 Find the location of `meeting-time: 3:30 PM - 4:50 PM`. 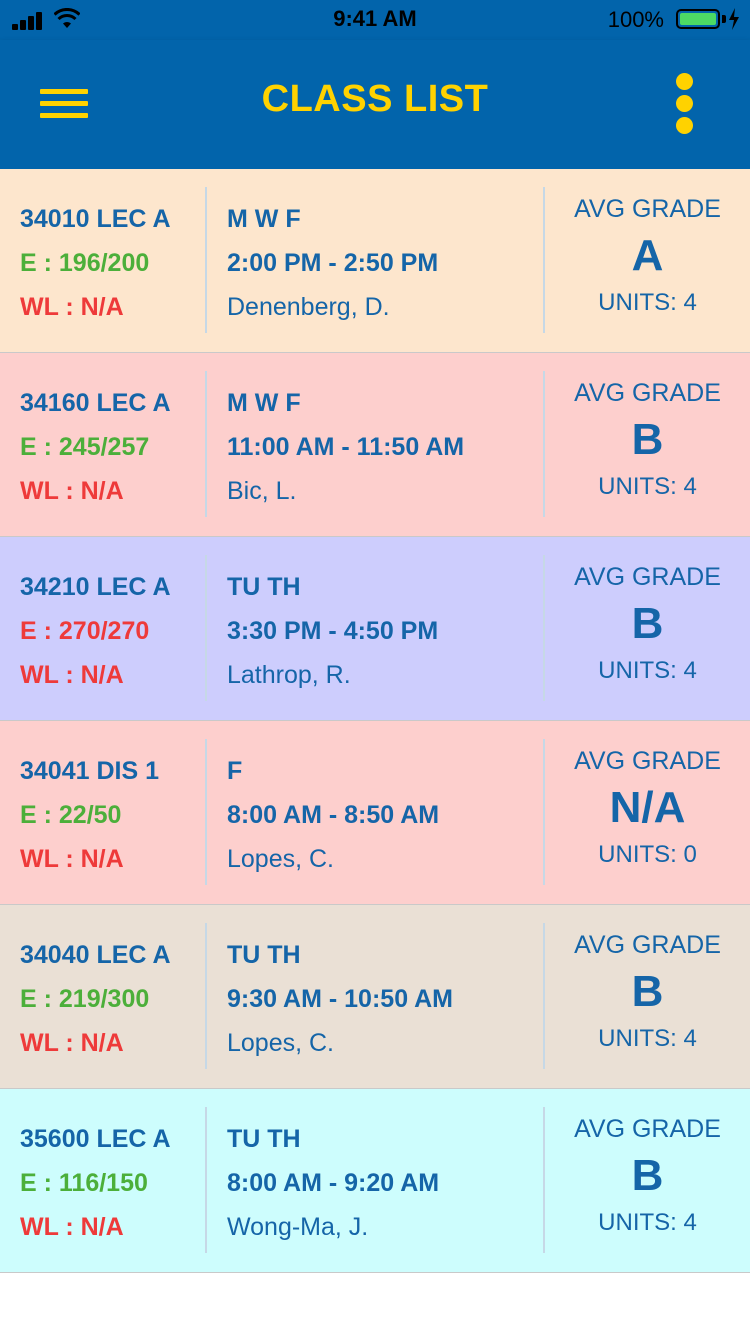

meeting-time: 3:30 PM - 4:50 PM is located at coordinates (333, 631).